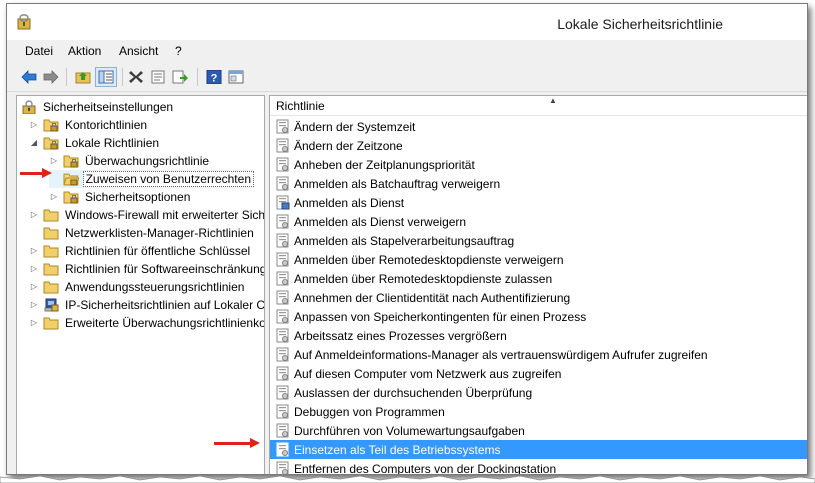  What do you see at coordinates (538, 449) in the screenshot?
I see `list-item: Einsetzen als Teil des Betriebssystems` at bounding box center [538, 449].